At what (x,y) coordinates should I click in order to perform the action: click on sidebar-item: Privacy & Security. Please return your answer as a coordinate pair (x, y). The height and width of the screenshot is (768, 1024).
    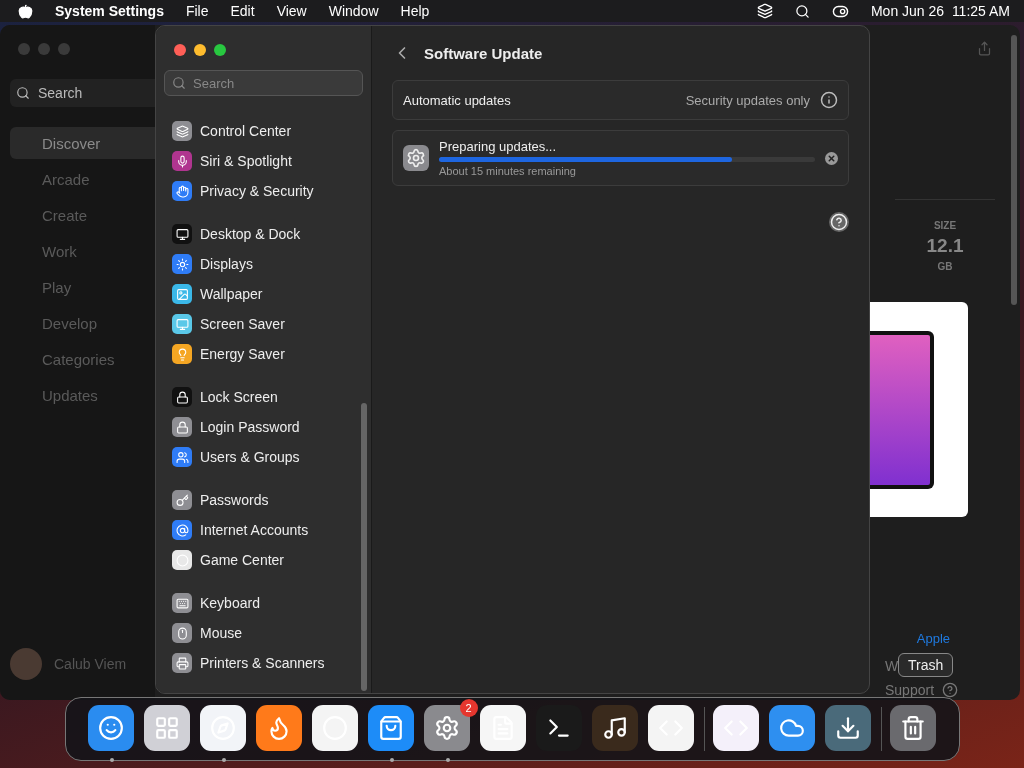
    Looking at the image, I should click on (267, 191).